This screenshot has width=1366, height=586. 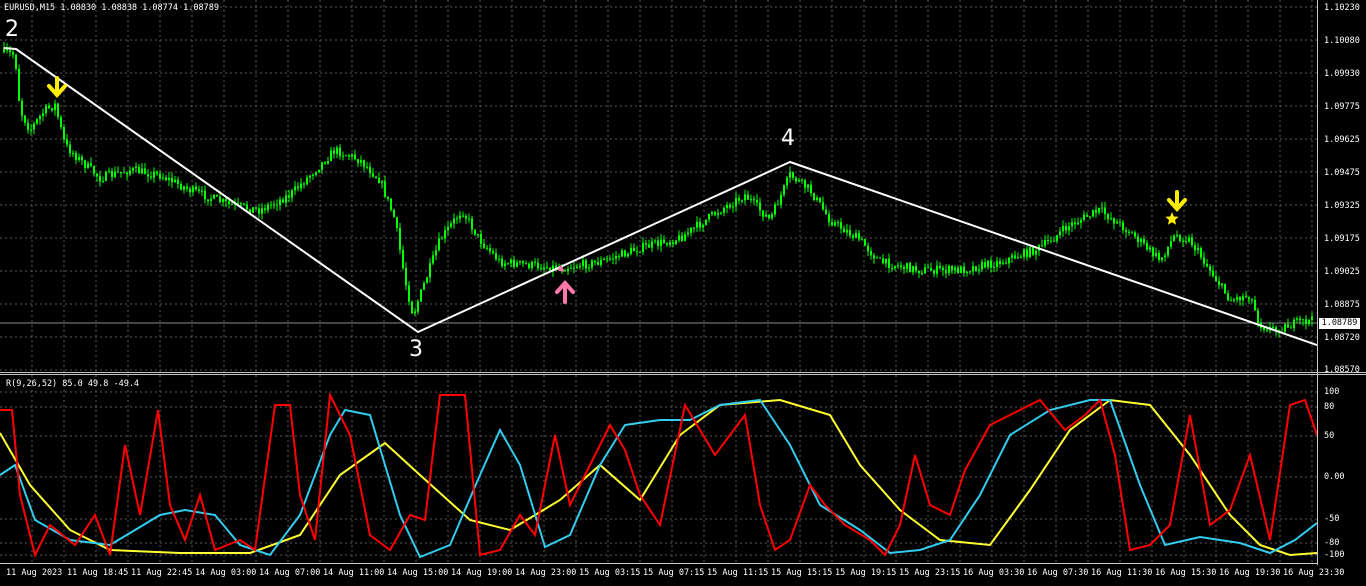 I want to click on time-tick: 16 Aug 19:30, so click(x=1250, y=573).